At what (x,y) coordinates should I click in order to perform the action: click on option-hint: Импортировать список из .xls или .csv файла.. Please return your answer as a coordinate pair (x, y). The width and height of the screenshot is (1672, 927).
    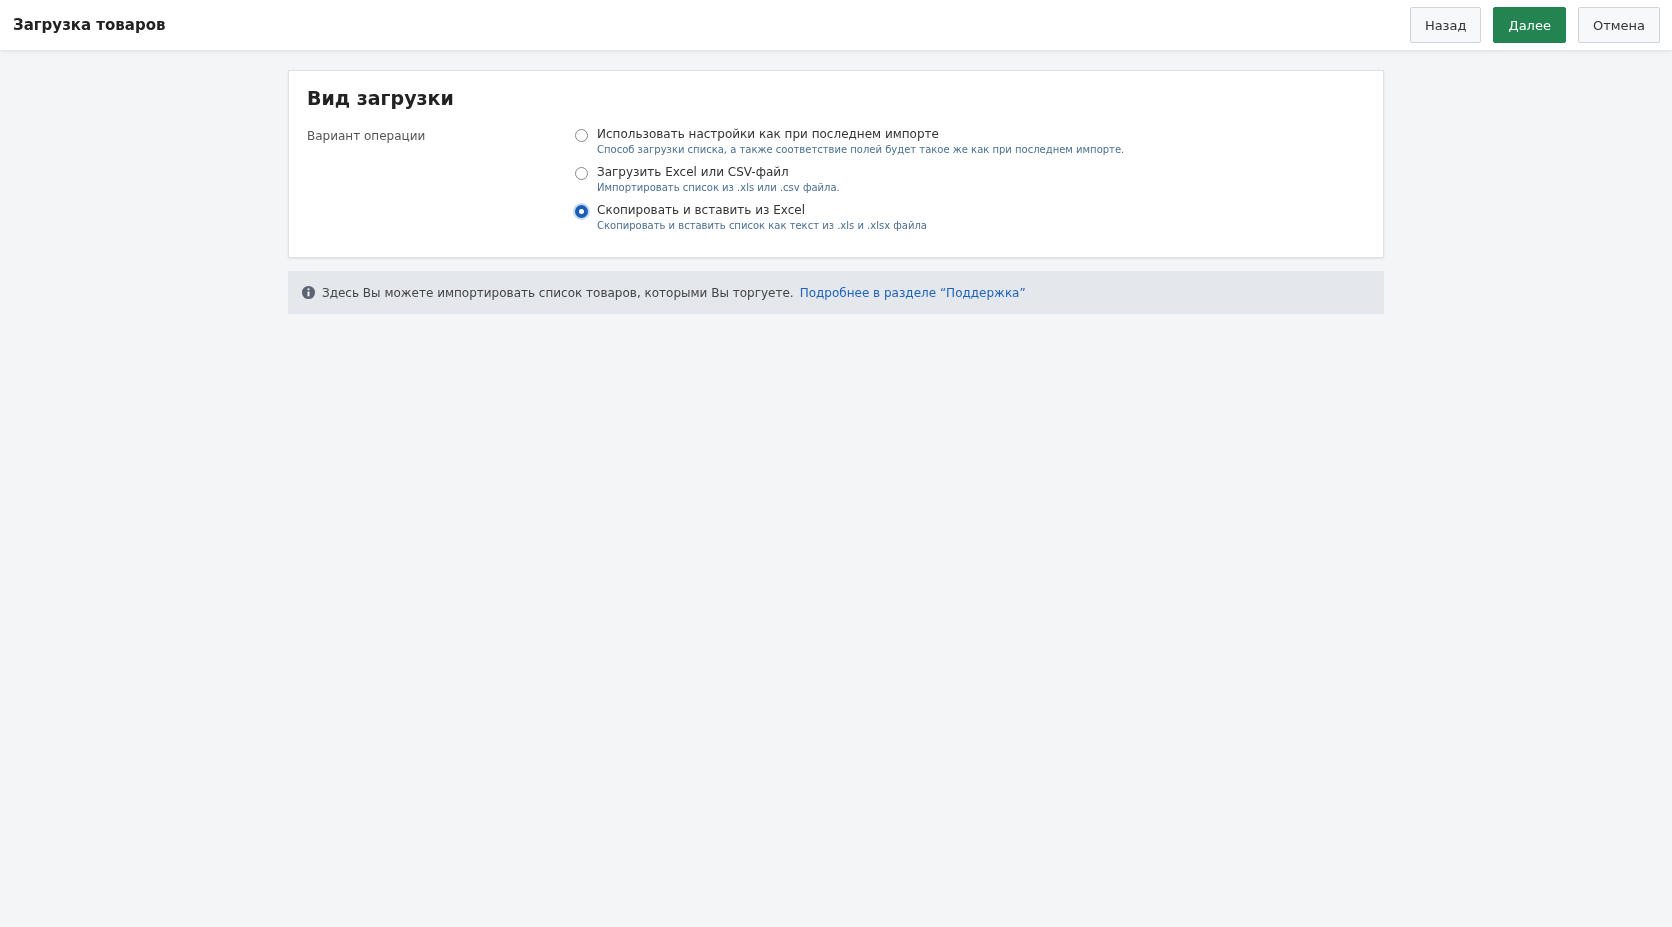
    Looking at the image, I should click on (718, 187).